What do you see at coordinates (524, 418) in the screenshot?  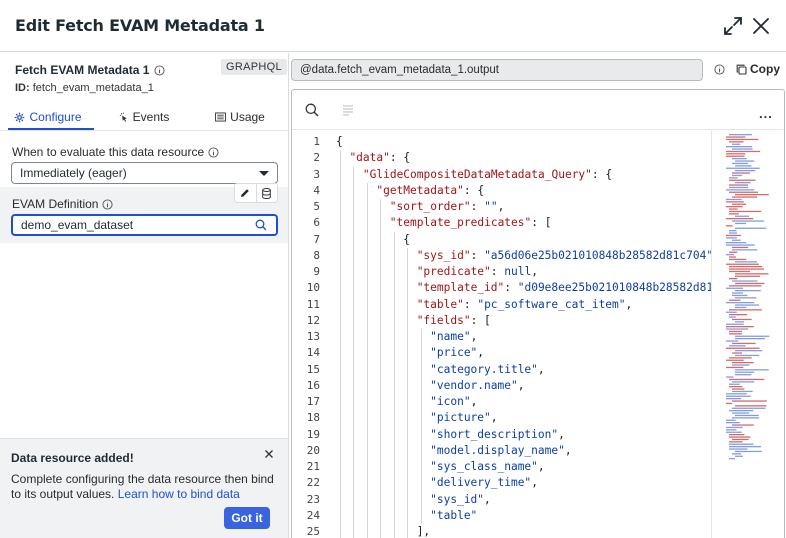 I see `code-line: "picture",` at bounding box center [524, 418].